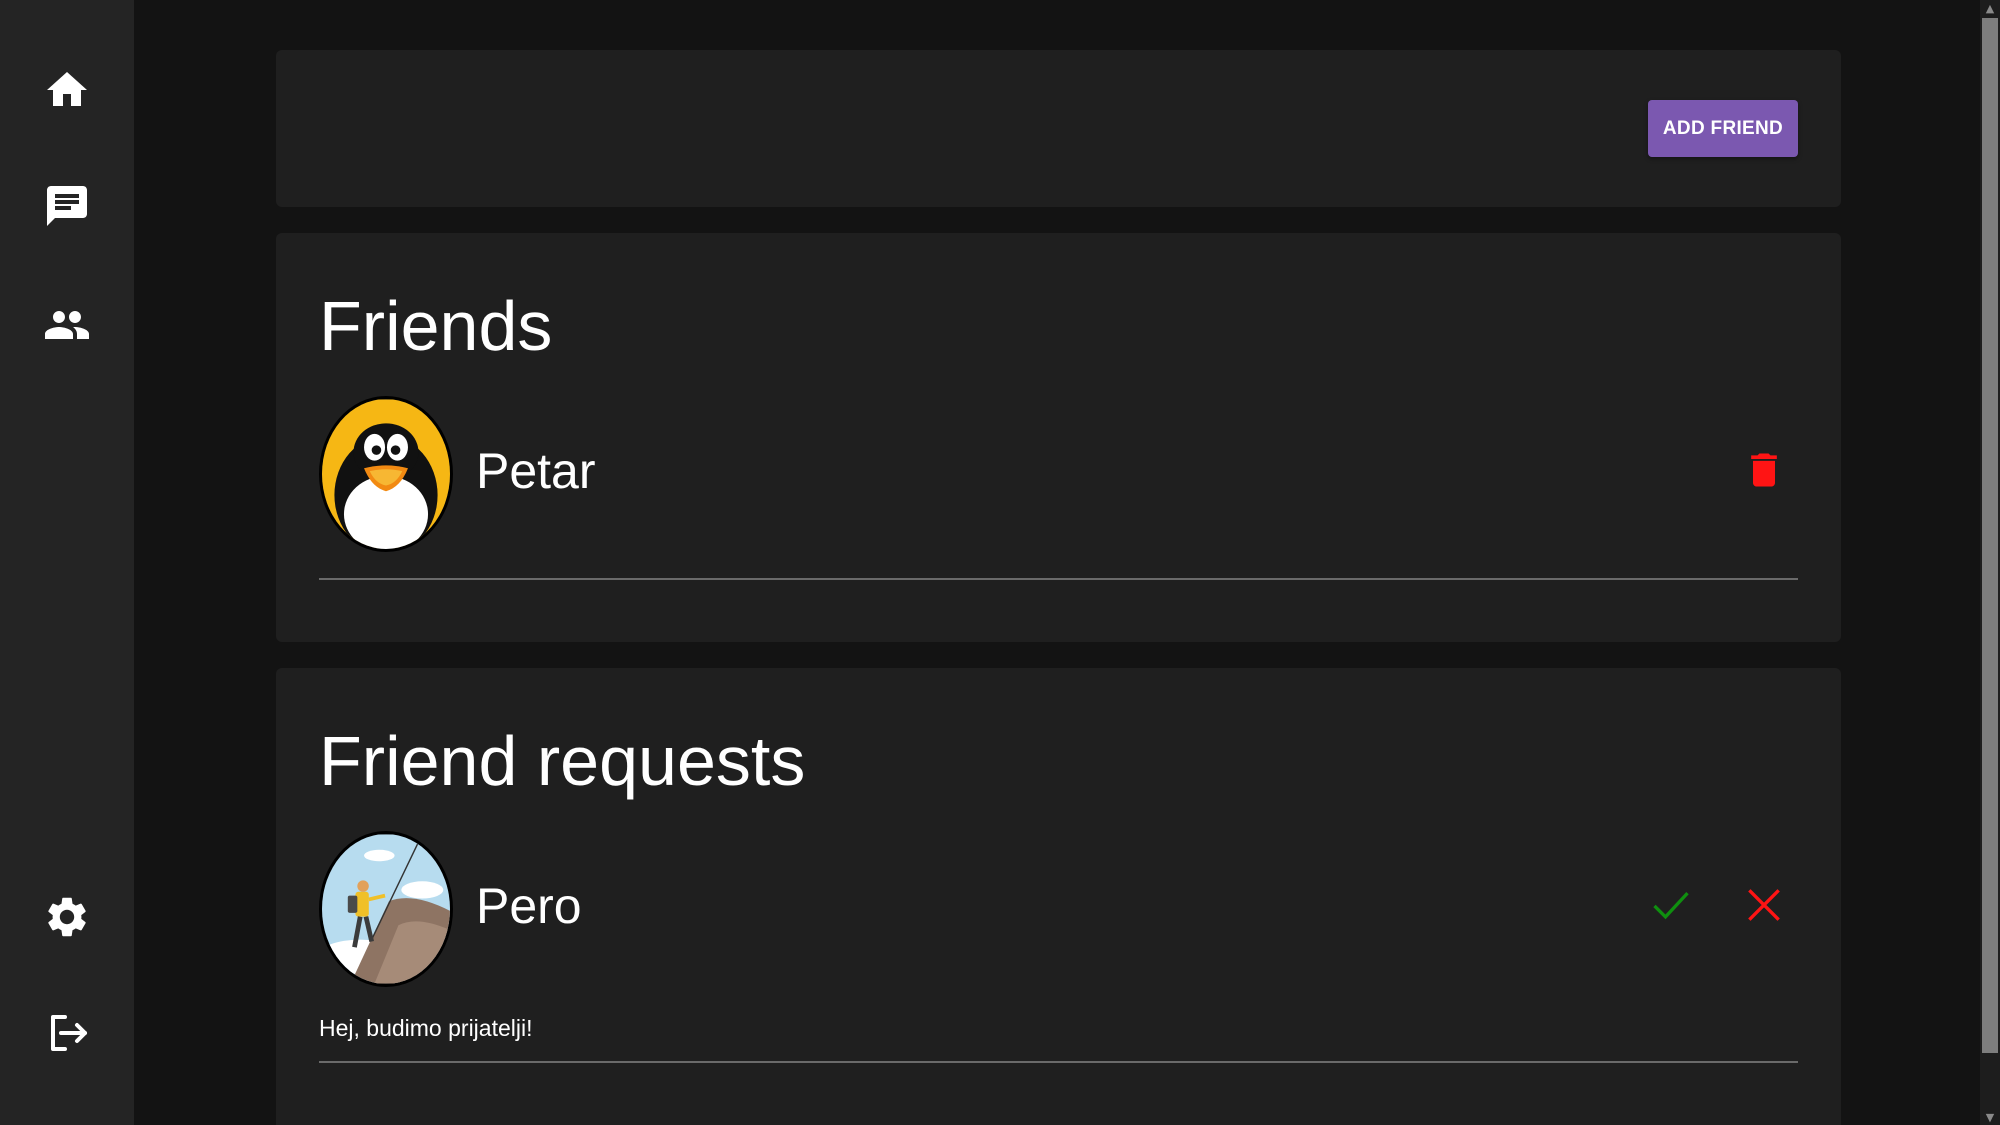  Describe the element at coordinates (436, 326) in the screenshot. I see `friends-title: Friends` at that location.